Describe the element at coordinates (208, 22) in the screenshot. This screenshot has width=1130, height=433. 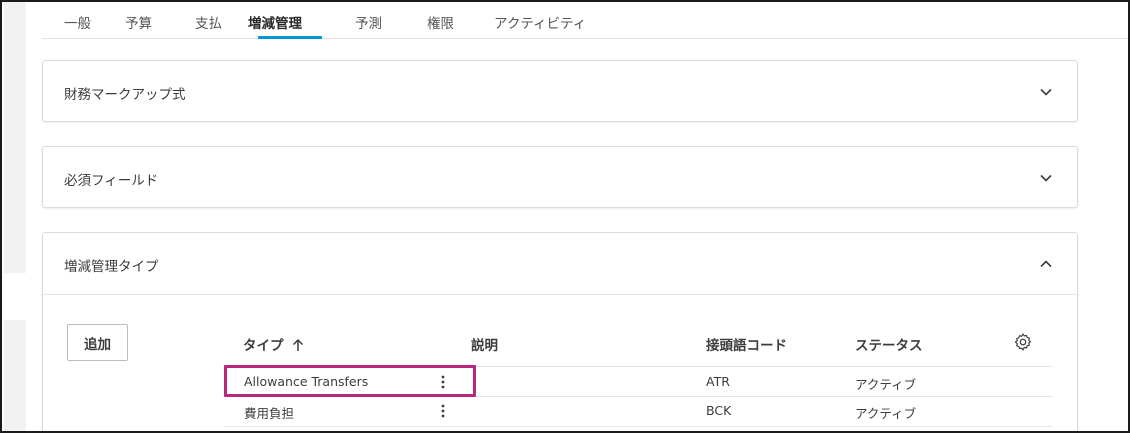
I see `tab-payments: 支払` at that location.